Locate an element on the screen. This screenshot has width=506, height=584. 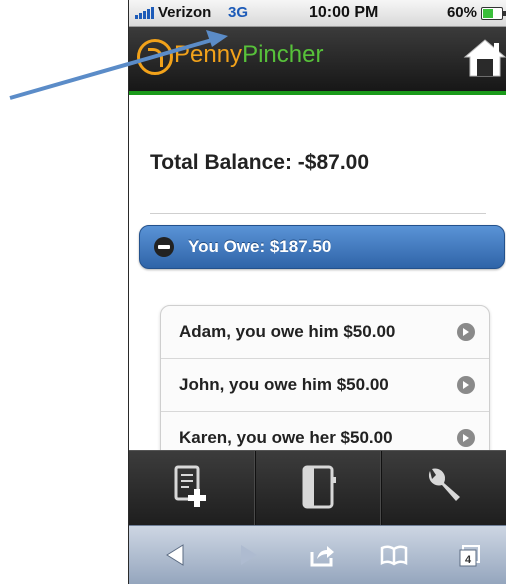
browser-back-button is located at coordinates (176, 555).